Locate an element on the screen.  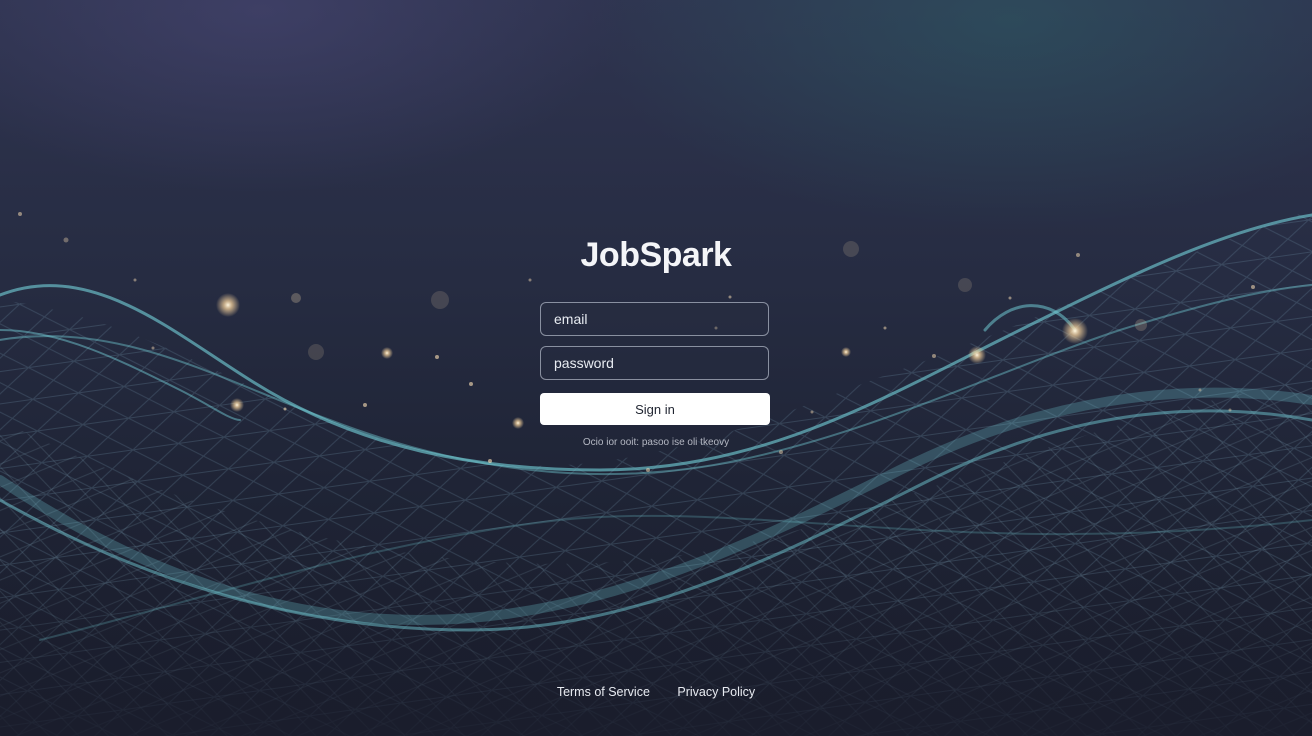
footer-links: Terms of Service Privacy Policy is located at coordinates (656, 692).